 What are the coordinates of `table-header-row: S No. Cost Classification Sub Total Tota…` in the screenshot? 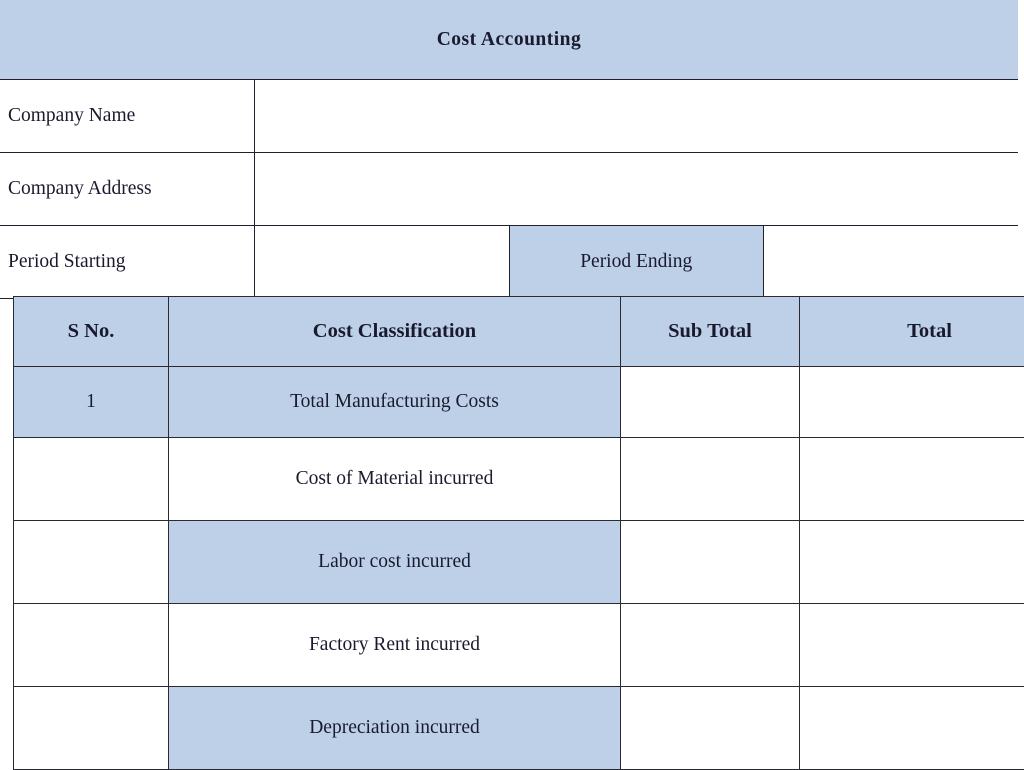 It's located at (519, 332).